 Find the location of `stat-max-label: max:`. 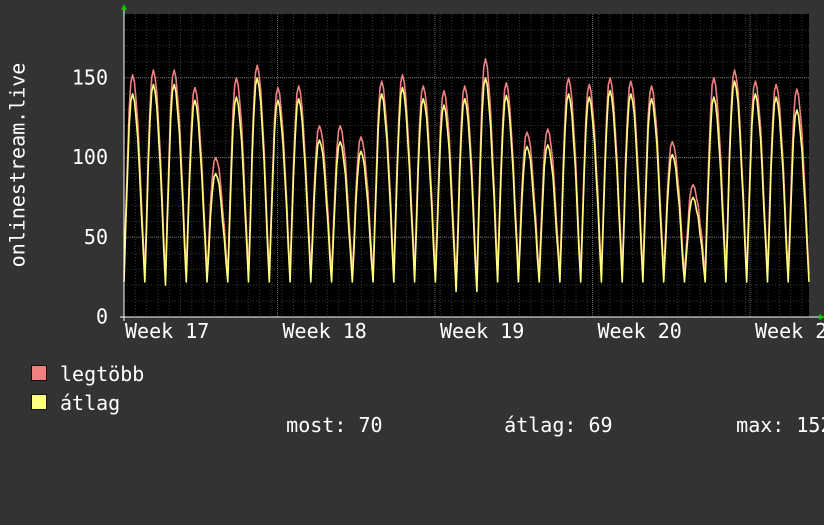

stat-max-label: max: is located at coordinates (760, 425).